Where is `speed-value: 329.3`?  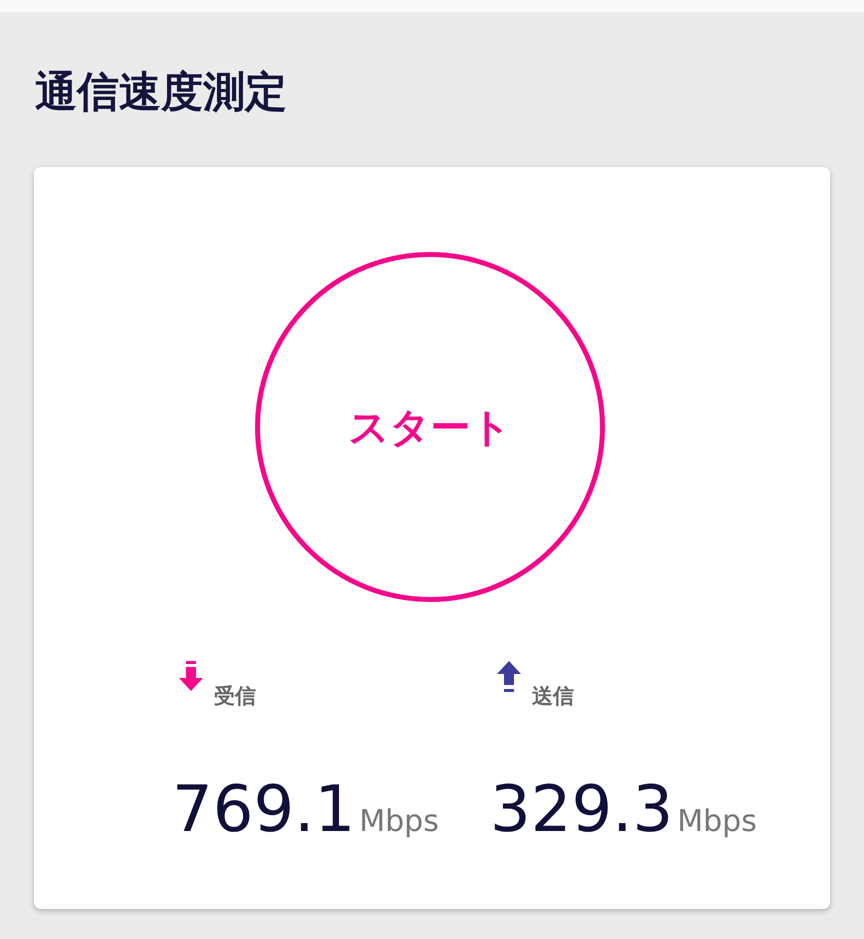
speed-value: 329.3 is located at coordinates (582, 810).